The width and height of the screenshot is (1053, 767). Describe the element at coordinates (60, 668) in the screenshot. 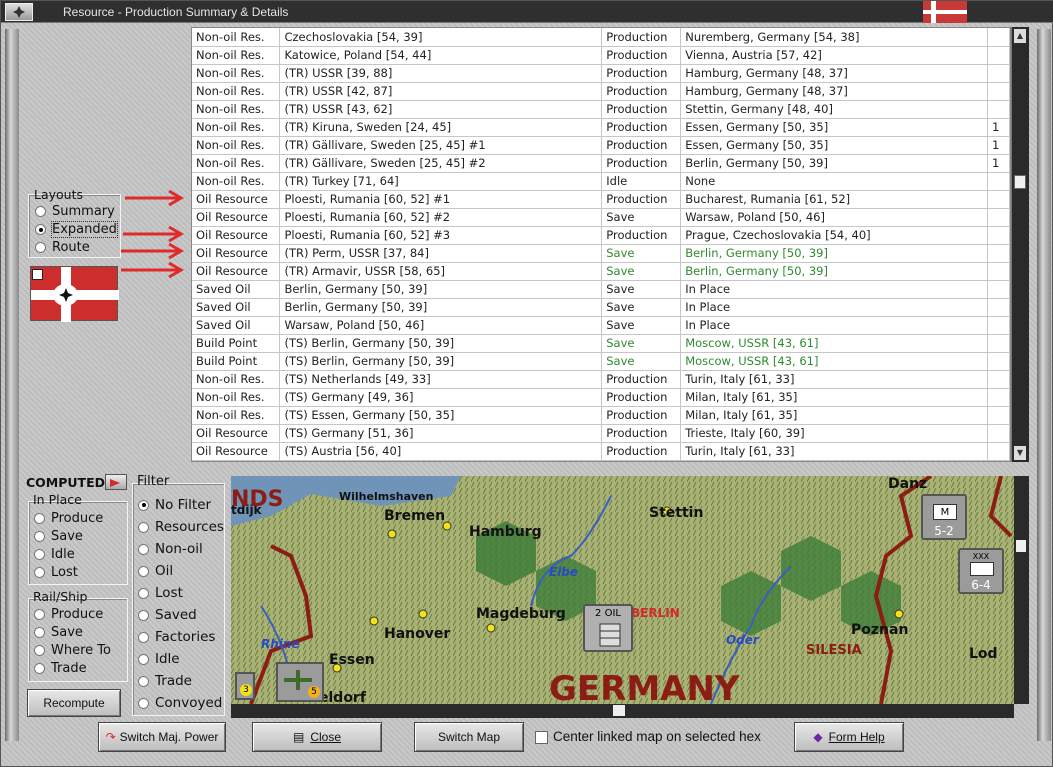

I see `rail-ship-trade: Trade` at that location.